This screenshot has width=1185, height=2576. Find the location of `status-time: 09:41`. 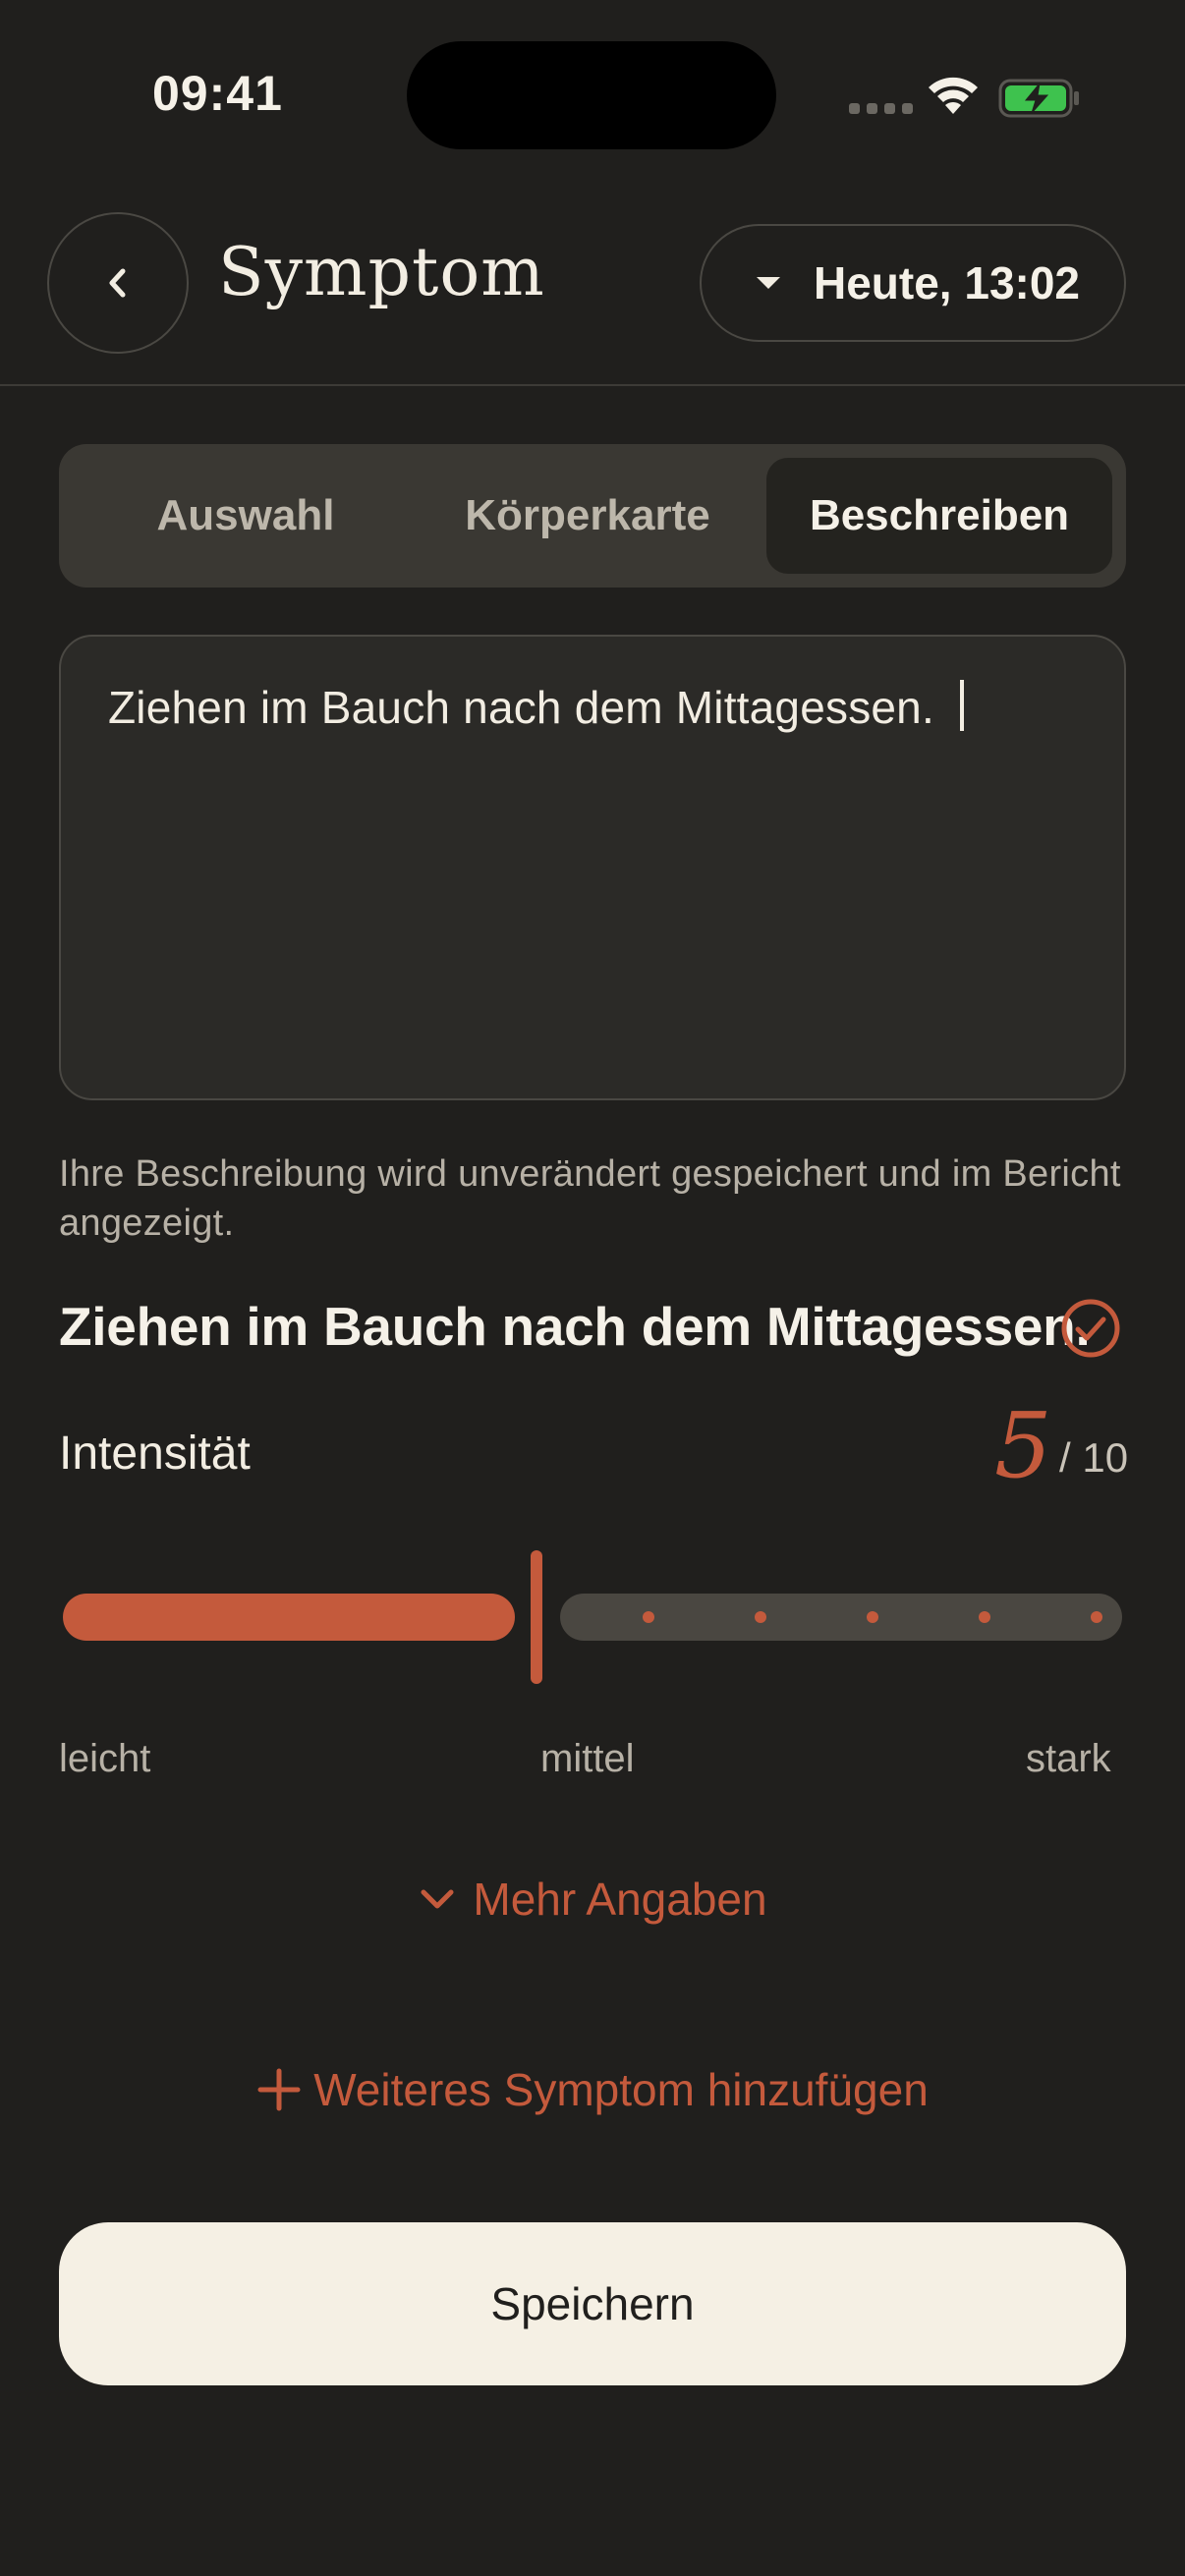

status-time: 09:41 is located at coordinates (217, 93).